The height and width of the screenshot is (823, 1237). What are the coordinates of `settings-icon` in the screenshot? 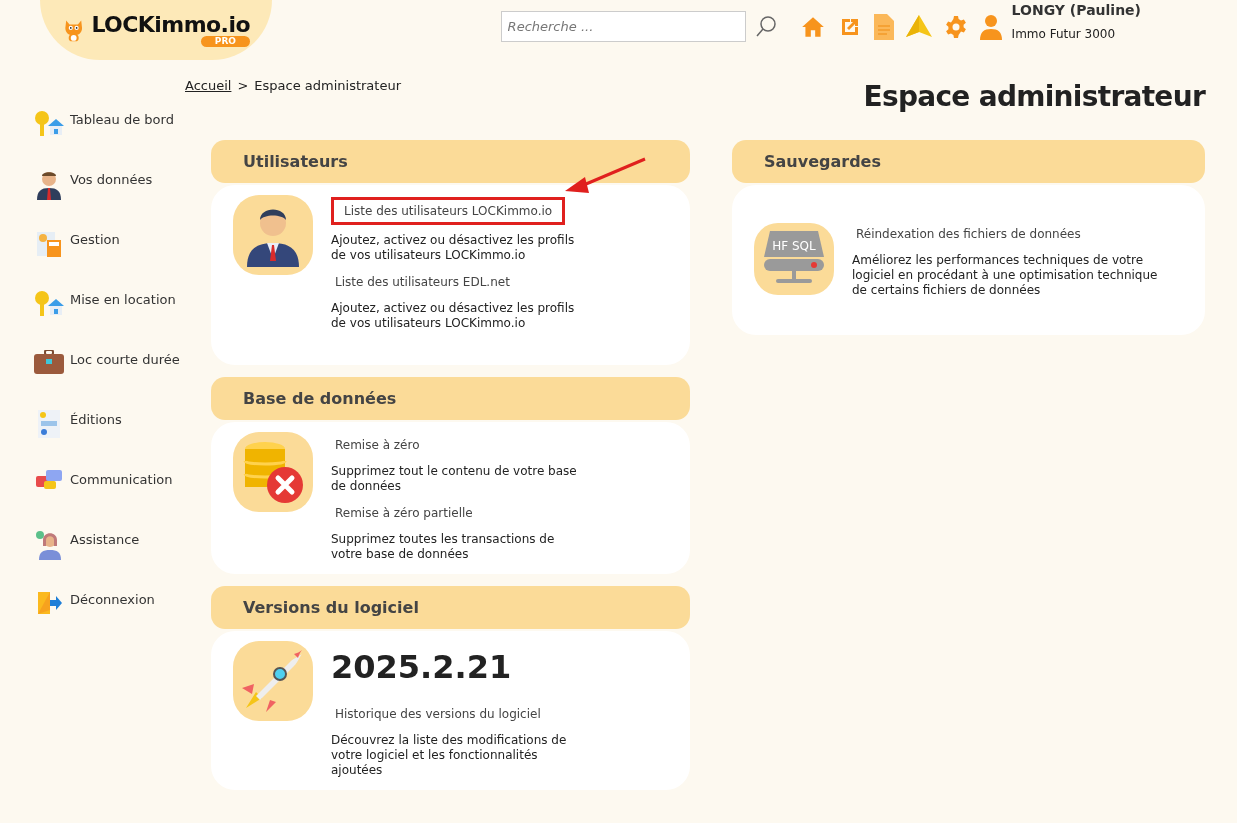 It's located at (955, 26).